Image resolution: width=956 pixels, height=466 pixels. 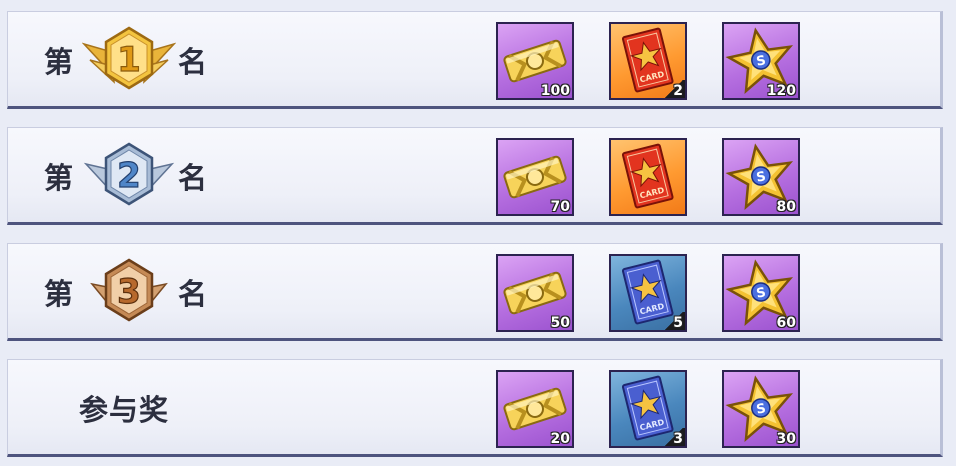 What do you see at coordinates (786, 207) in the screenshot?
I see `reward-quantity: 80` at bounding box center [786, 207].